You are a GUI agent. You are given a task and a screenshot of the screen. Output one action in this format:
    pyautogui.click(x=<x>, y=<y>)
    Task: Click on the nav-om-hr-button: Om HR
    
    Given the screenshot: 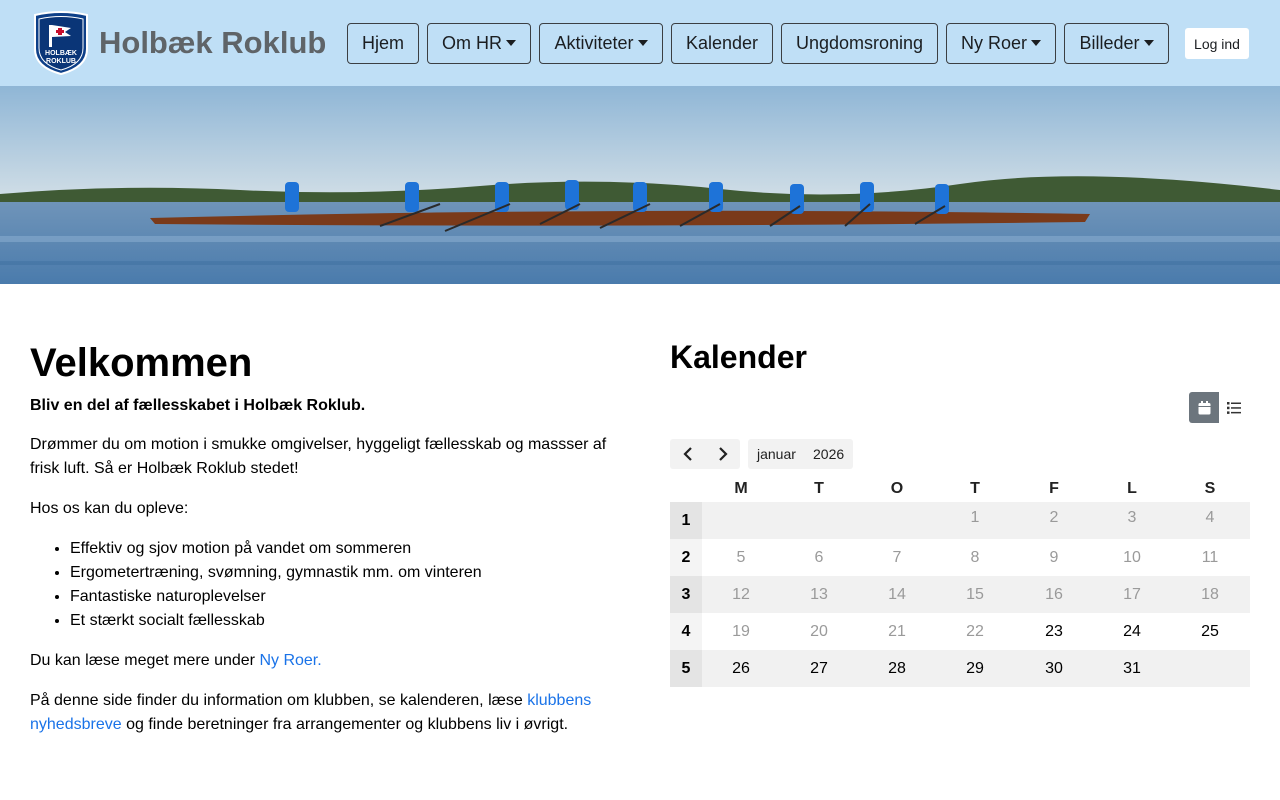 What is the action you would take?
    pyautogui.click(x=479, y=43)
    